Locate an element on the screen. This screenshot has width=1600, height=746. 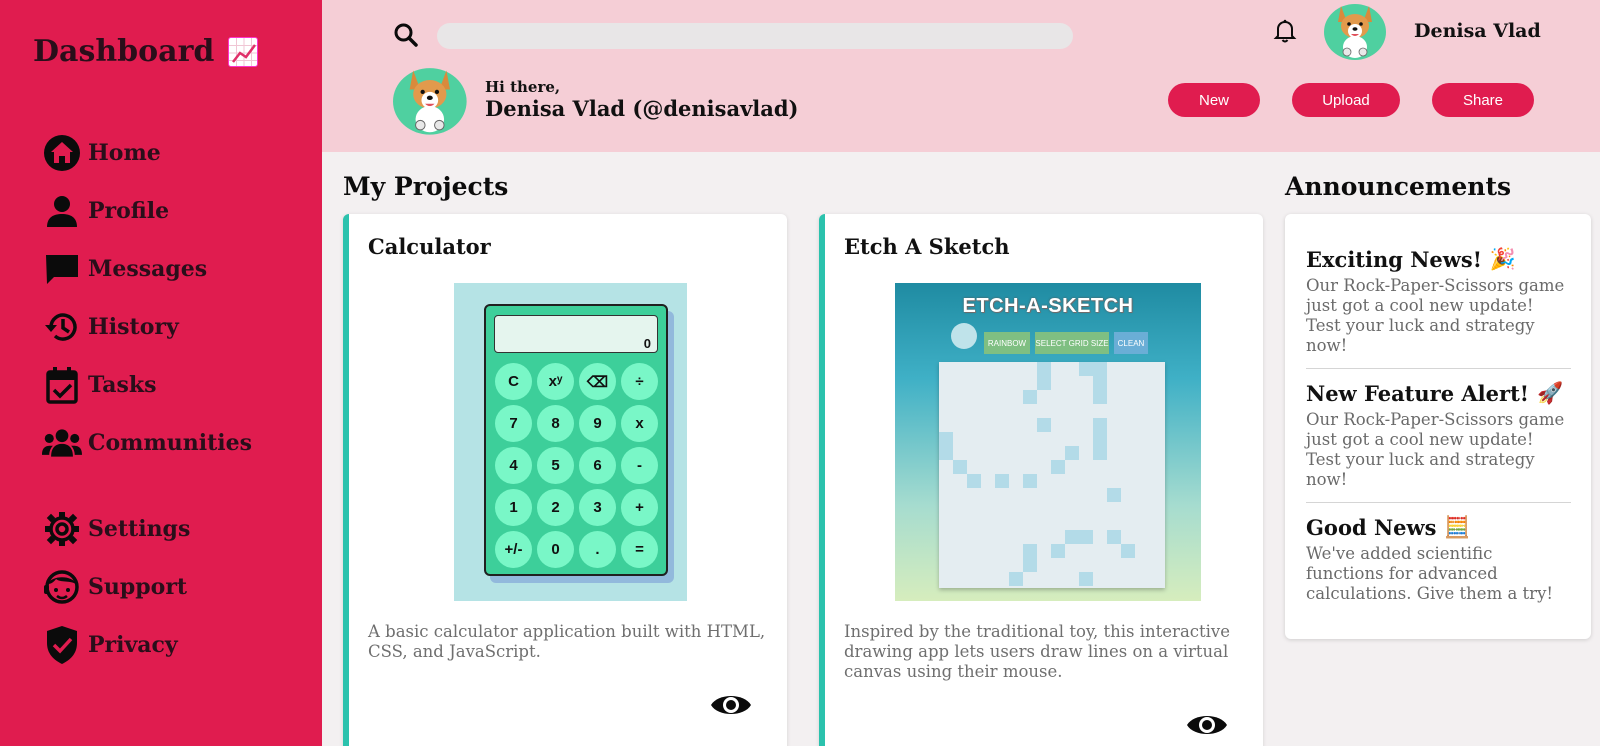
sidebar-item-label: Tasks is located at coordinates (122, 385).